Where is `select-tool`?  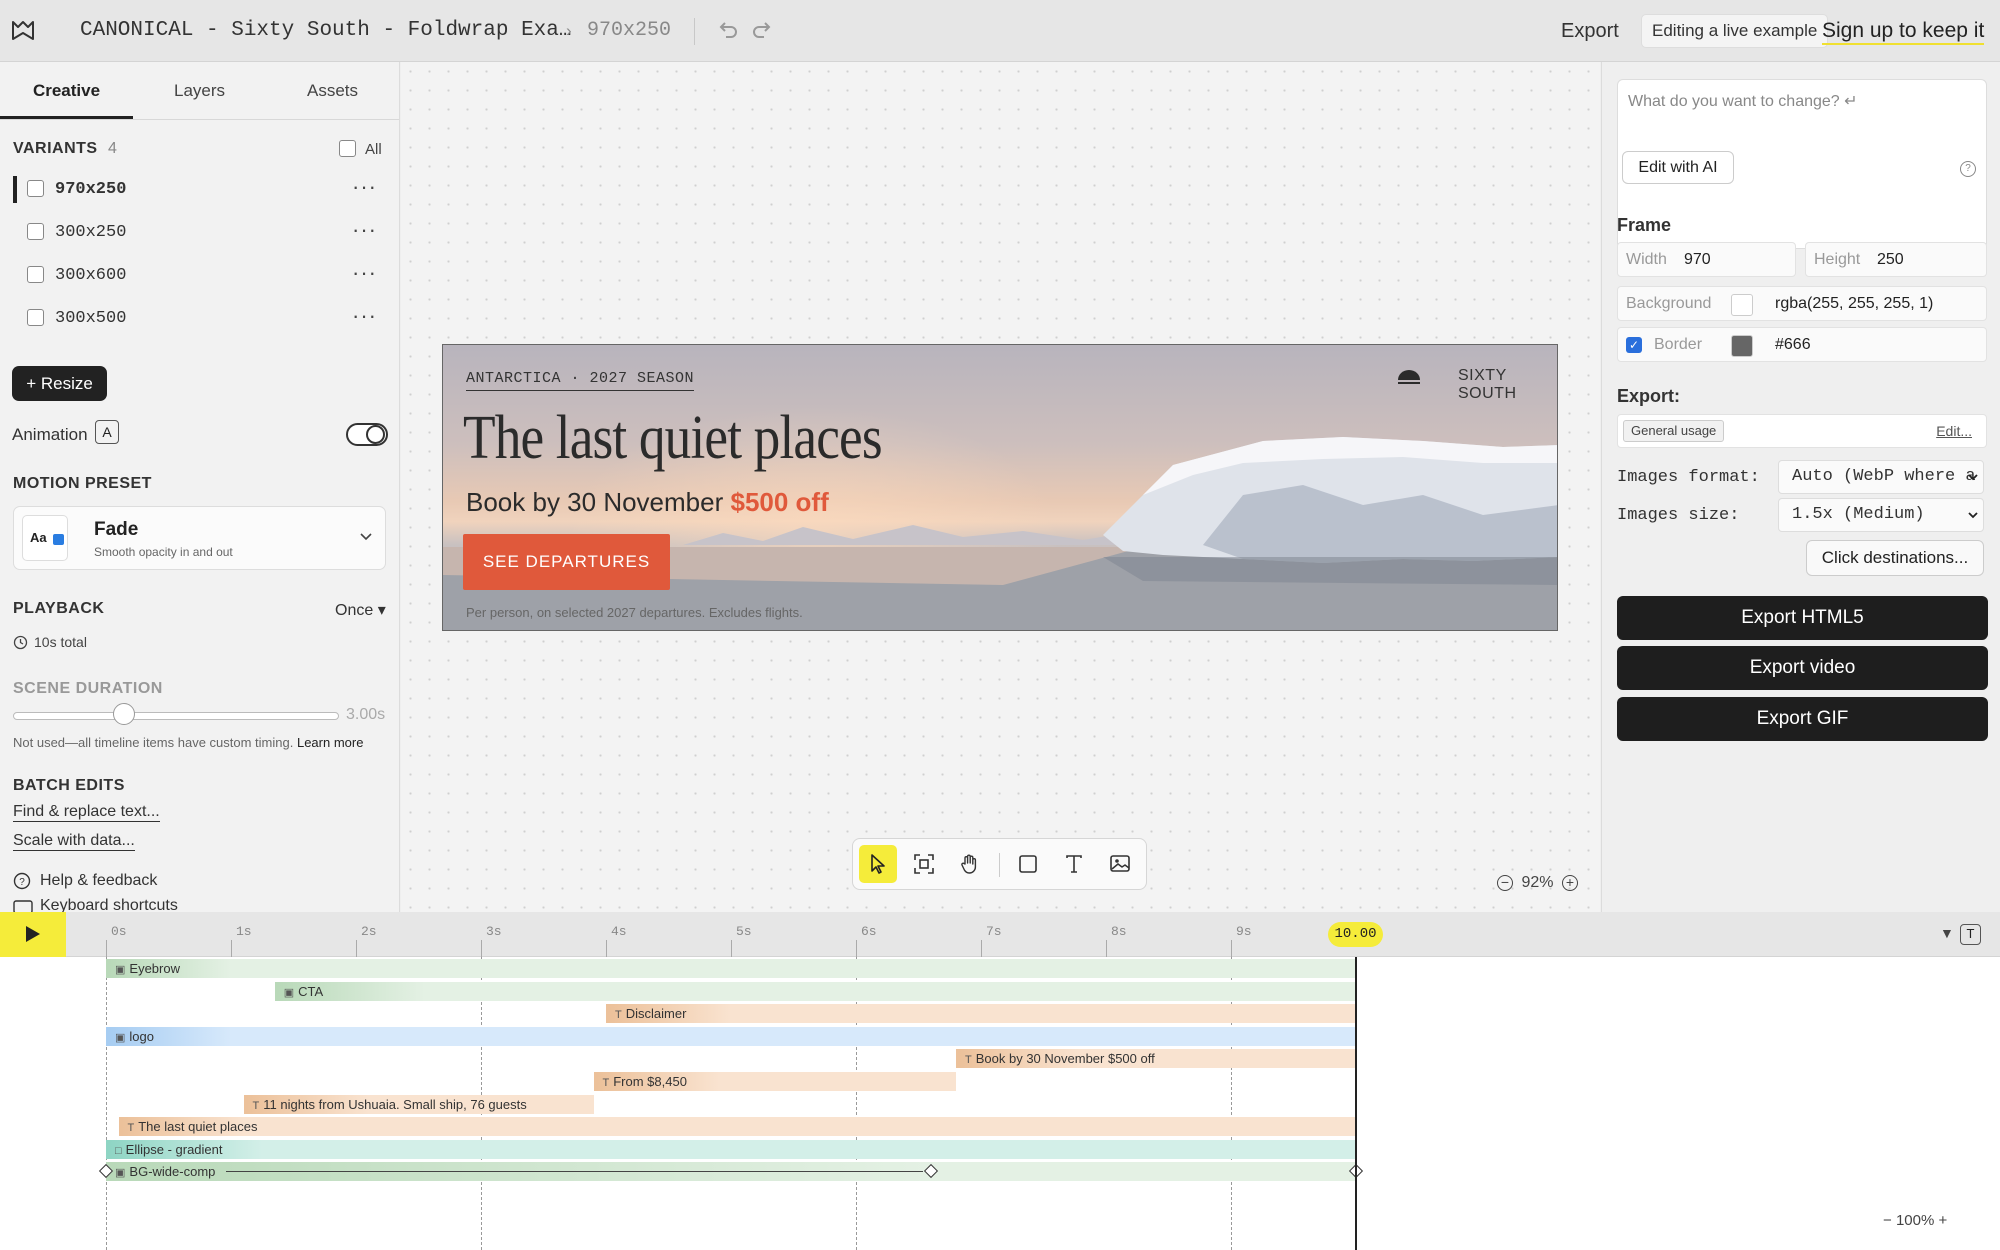 select-tool is located at coordinates (878, 864).